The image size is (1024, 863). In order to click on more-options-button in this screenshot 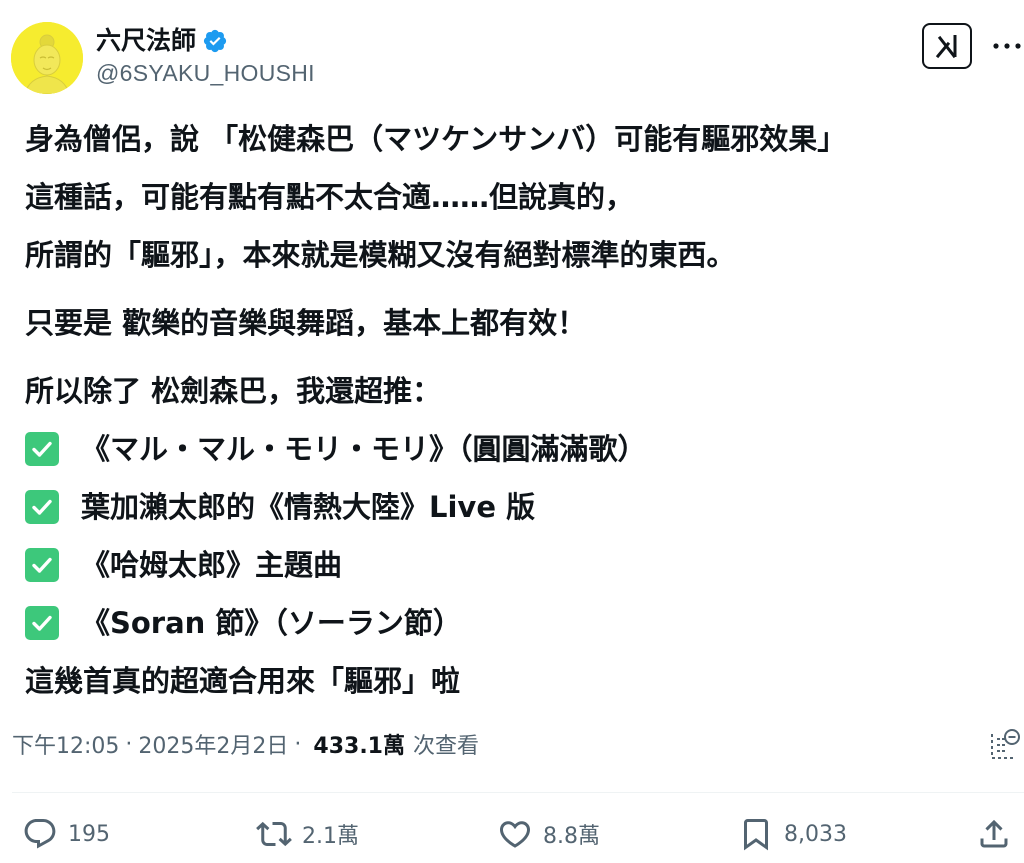, I will do `click(1007, 46)`.